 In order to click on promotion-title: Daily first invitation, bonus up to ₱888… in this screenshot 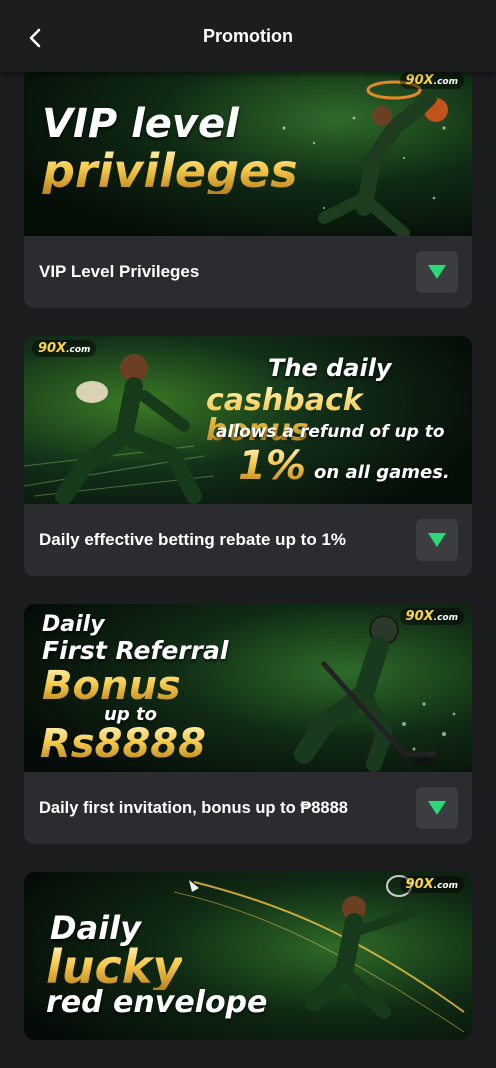, I will do `click(193, 807)`.